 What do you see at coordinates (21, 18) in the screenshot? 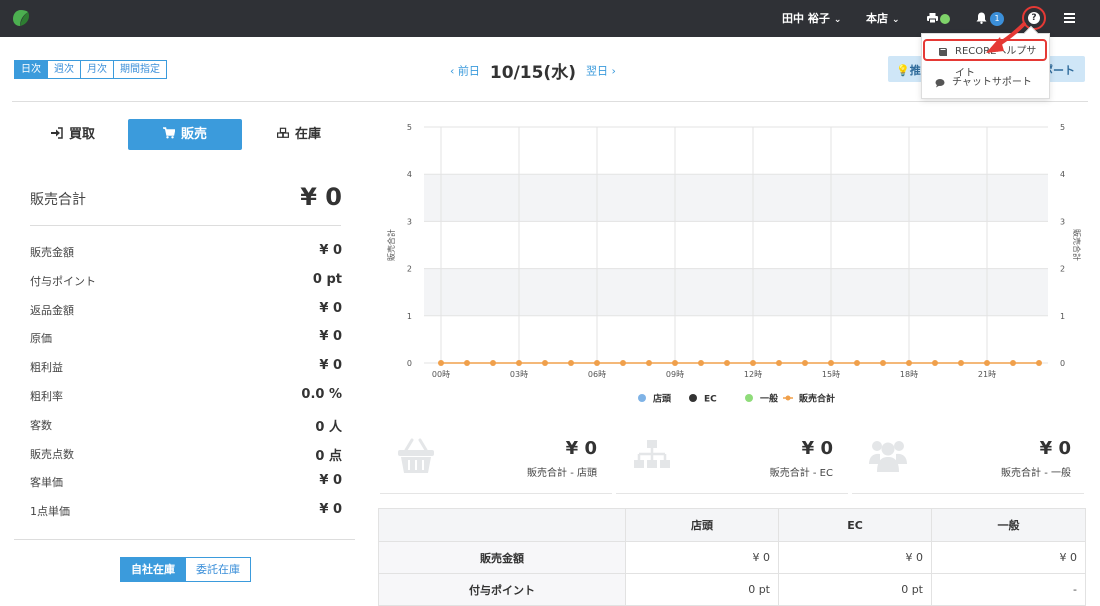
I see `app-logo-icon` at bounding box center [21, 18].